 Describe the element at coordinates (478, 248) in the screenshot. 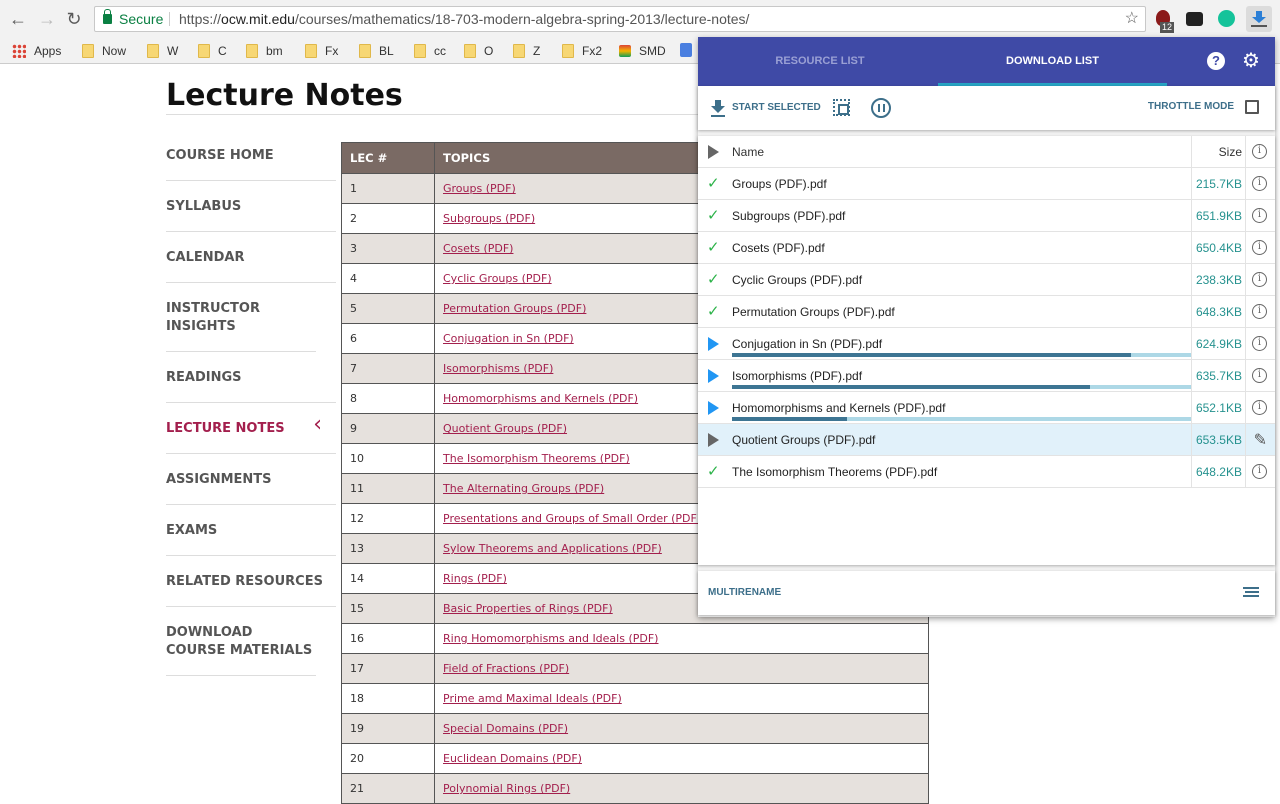

I see `lecture-pdf-link: Cosets (PDF)` at that location.